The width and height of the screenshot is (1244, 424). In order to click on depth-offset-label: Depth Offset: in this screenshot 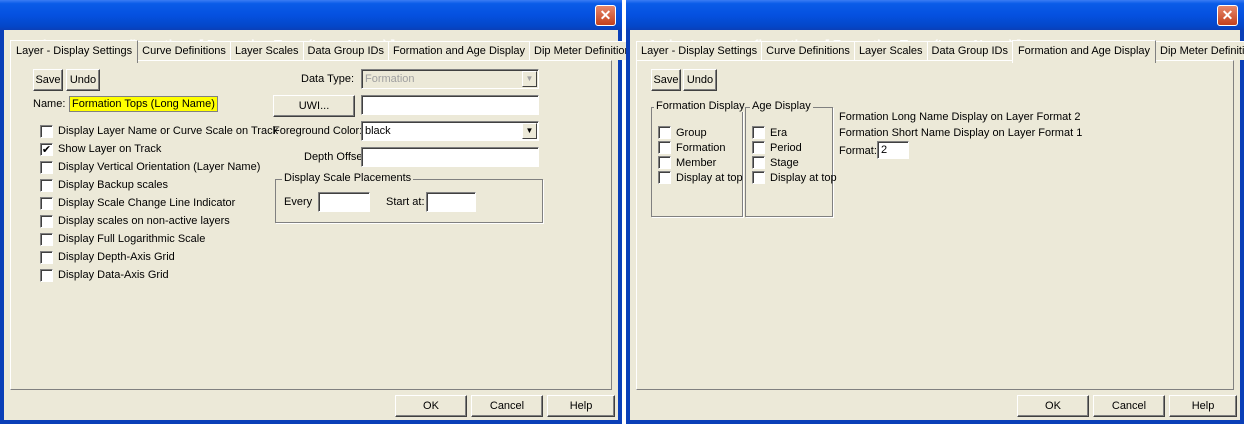, I will do `click(336, 157)`.